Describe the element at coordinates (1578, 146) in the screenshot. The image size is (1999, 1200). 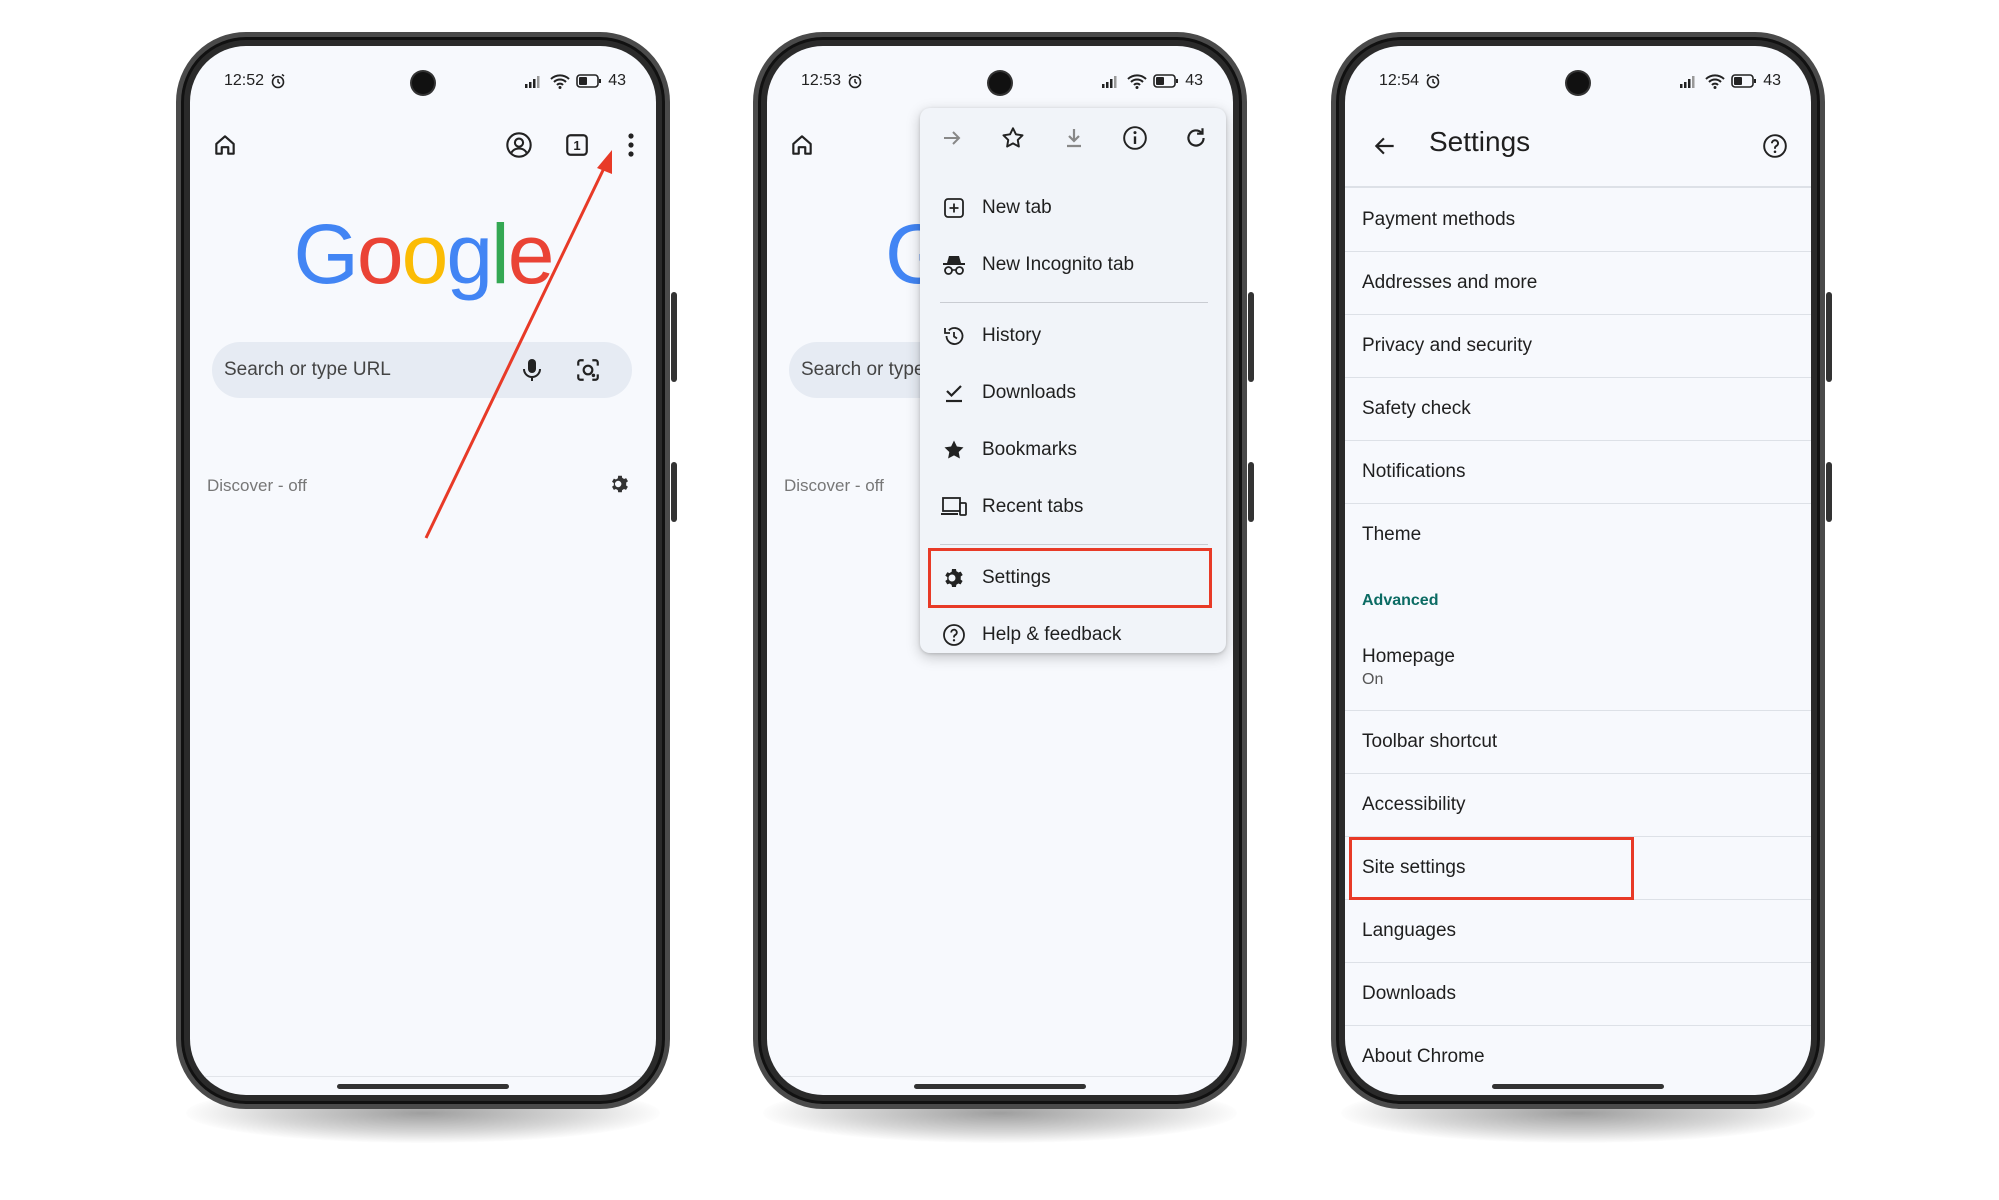
I see `settings-app-bar: Settings` at that location.